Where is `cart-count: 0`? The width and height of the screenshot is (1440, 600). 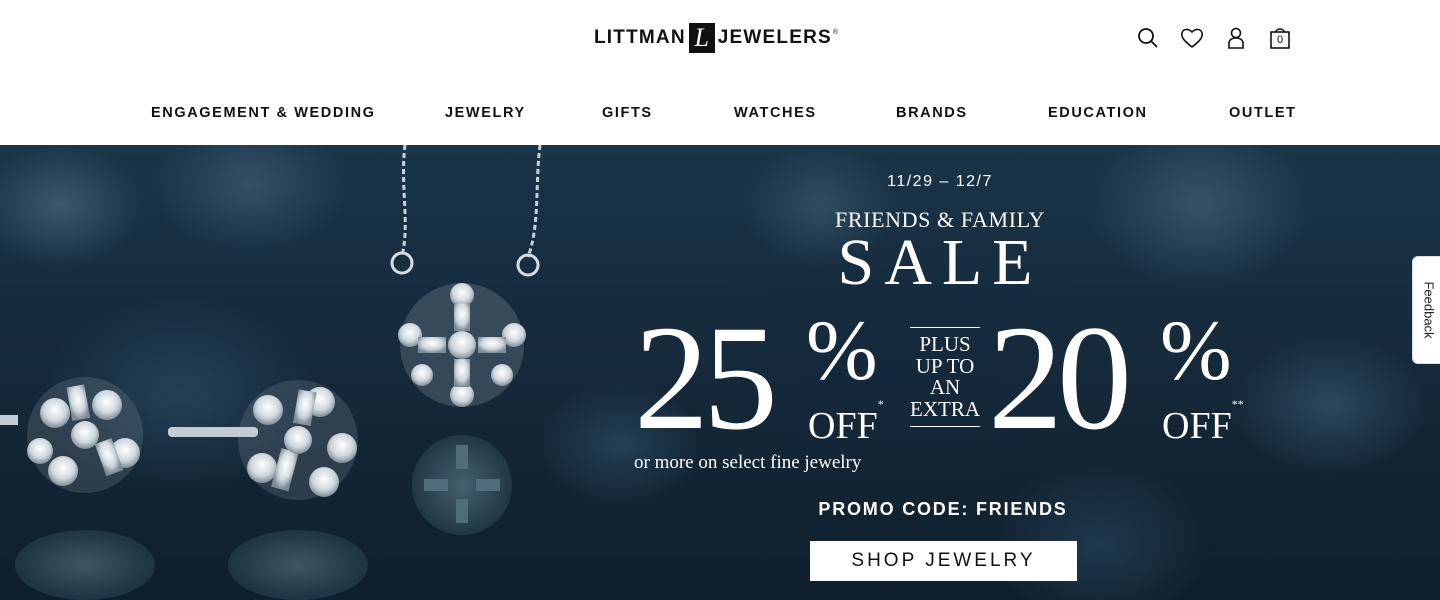
cart-count: 0 is located at coordinates (1280, 40).